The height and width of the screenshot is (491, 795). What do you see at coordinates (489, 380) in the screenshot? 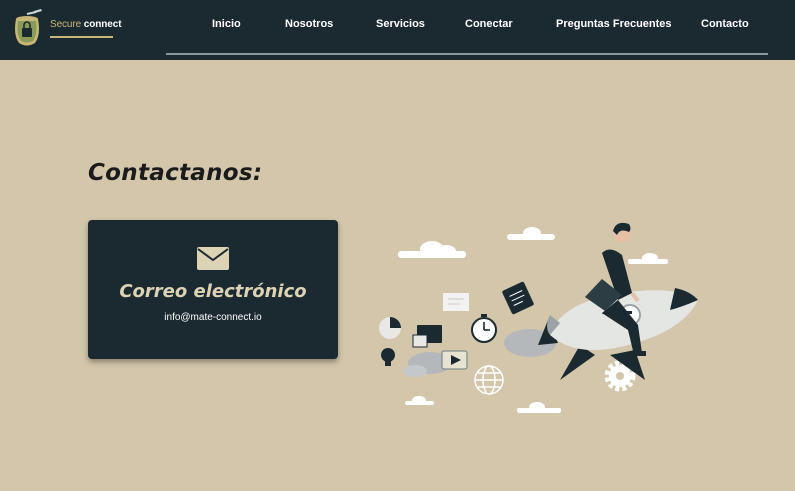
I see `globe-icon` at bounding box center [489, 380].